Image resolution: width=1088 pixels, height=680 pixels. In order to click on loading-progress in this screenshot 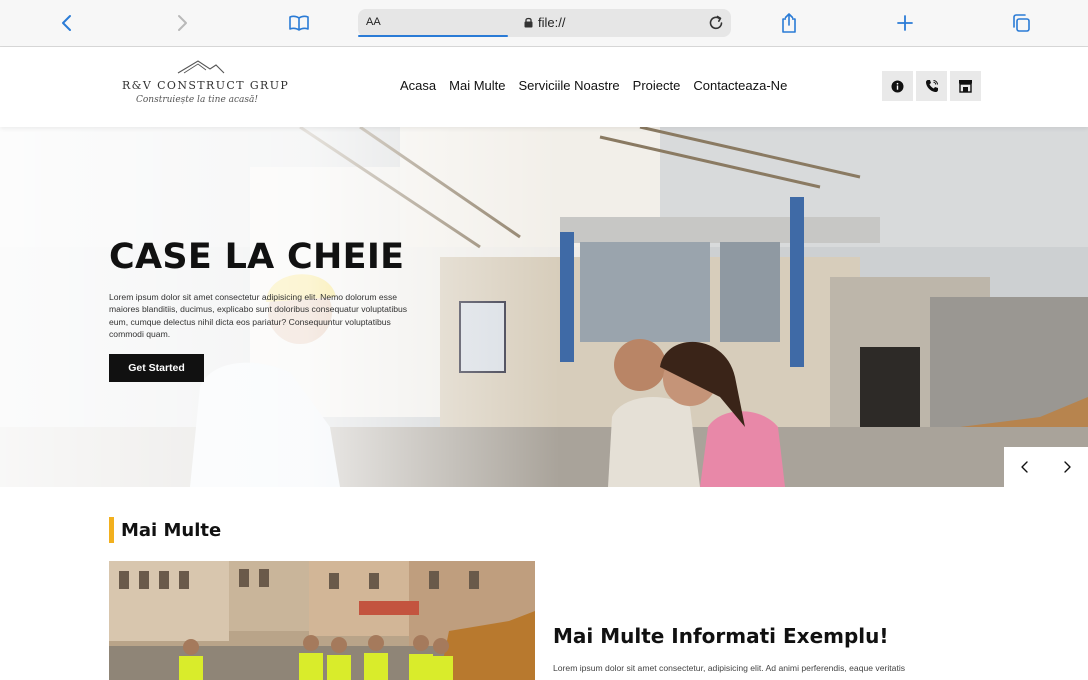, I will do `click(433, 36)`.